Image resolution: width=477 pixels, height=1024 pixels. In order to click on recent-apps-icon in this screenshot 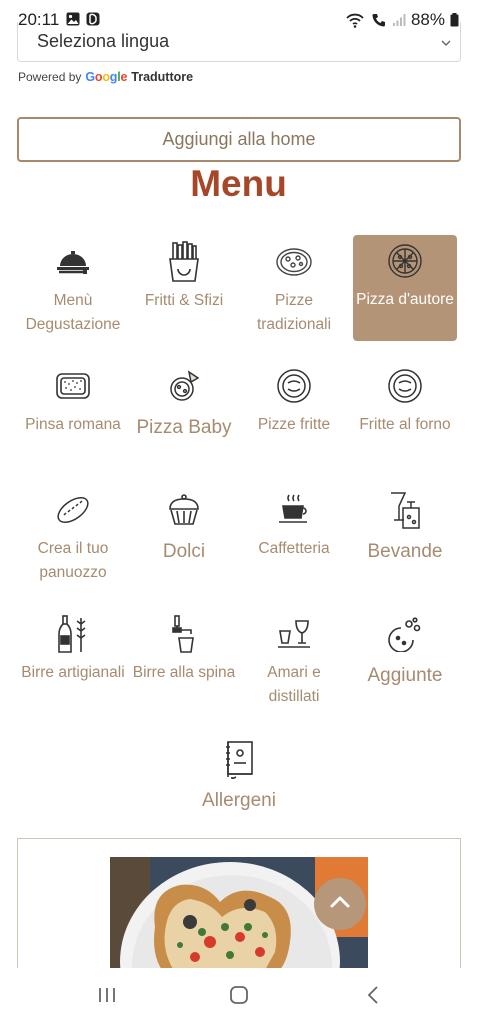, I will do `click(107, 997)`.